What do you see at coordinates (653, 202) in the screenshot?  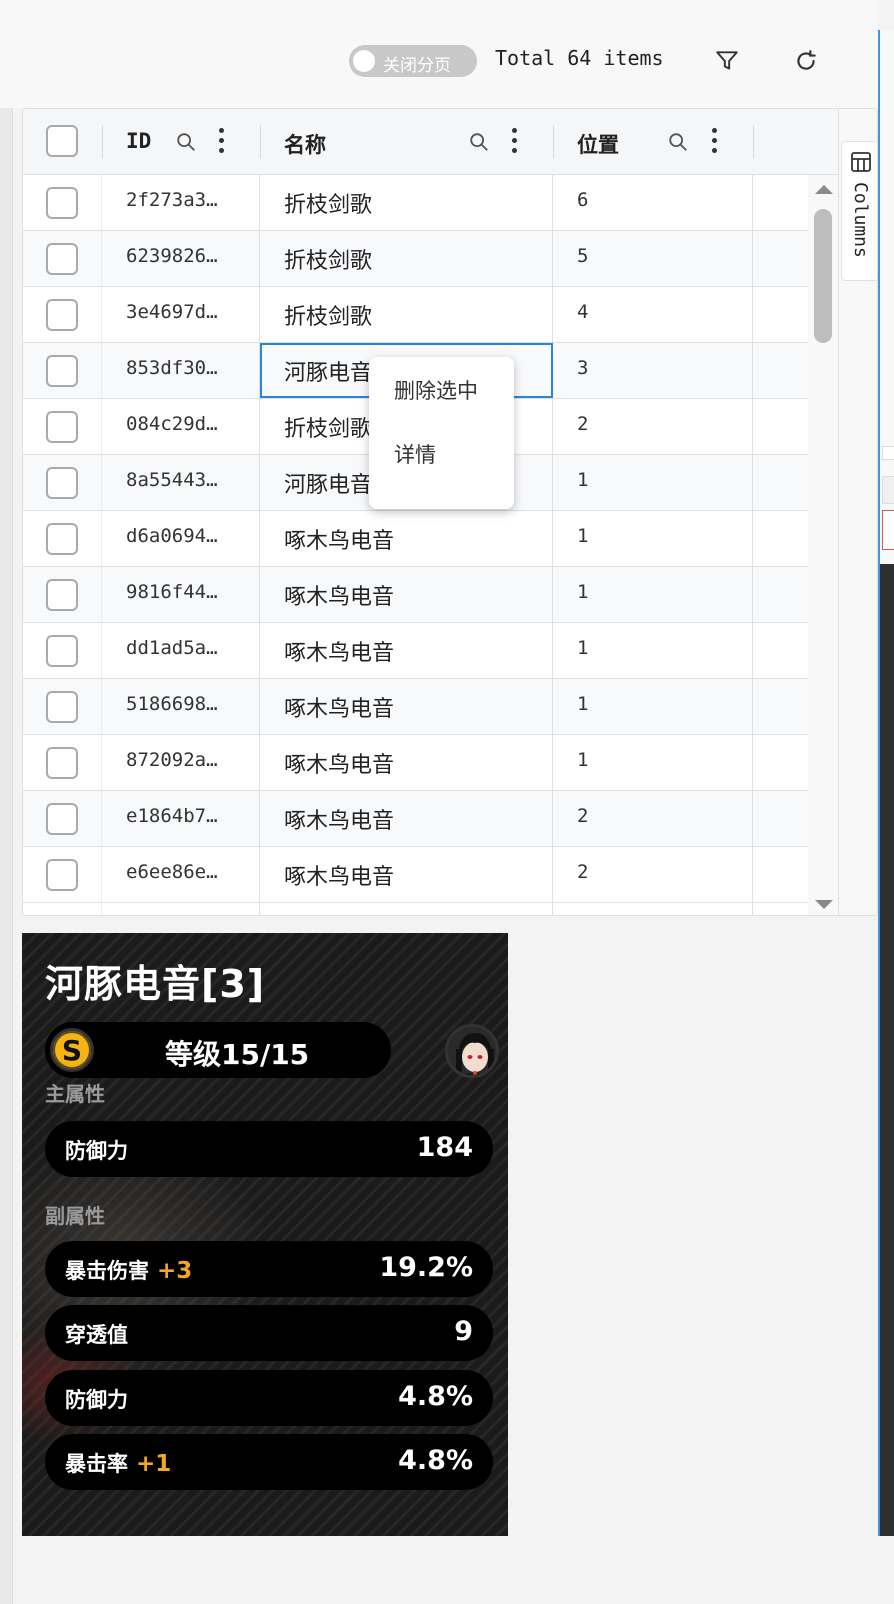 I see `position-cell: 6` at bounding box center [653, 202].